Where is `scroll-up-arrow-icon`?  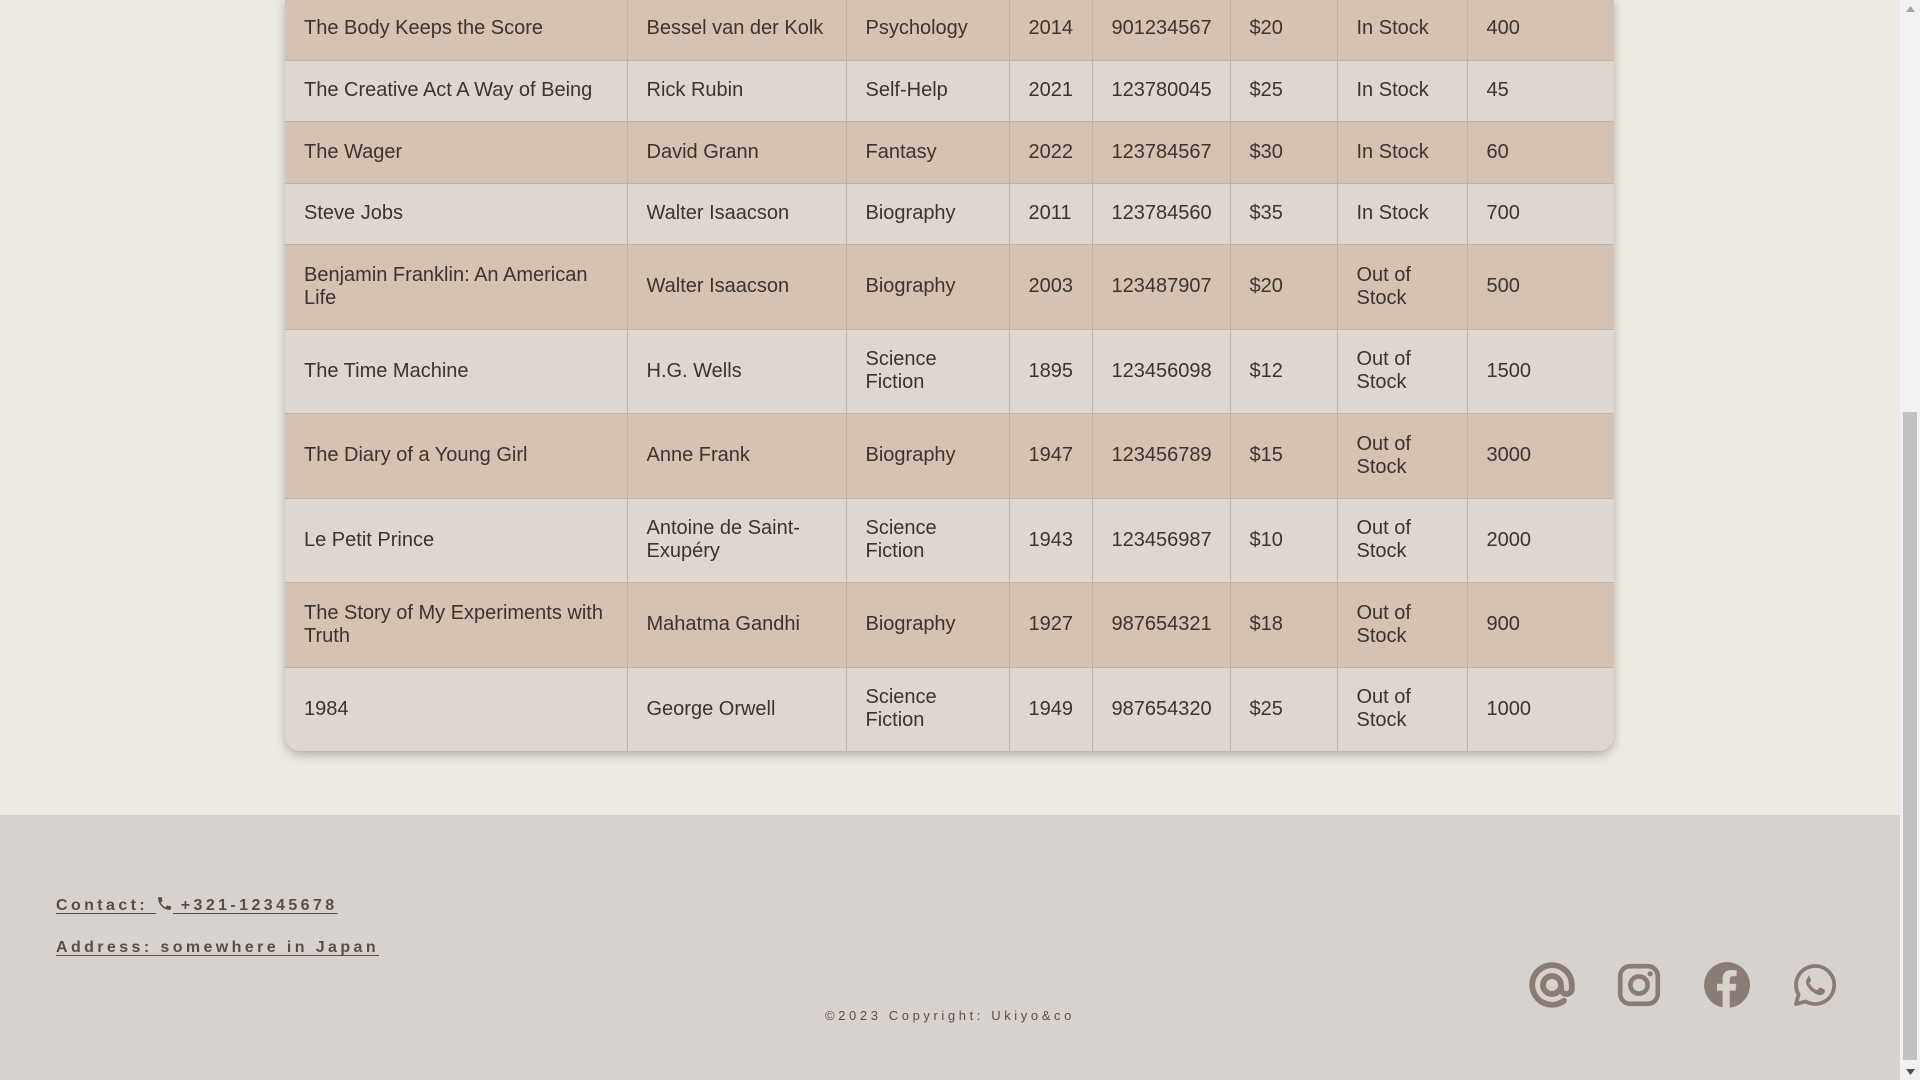 scroll-up-arrow-icon is located at coordinates (1910, 8).